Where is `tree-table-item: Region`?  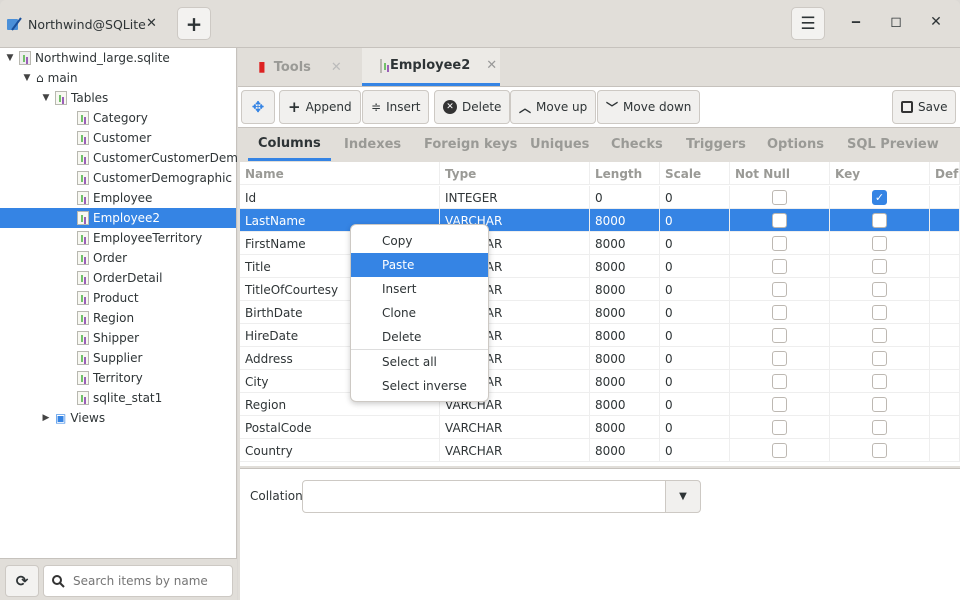
tree-table-item: Region is located at coordinates (105, 318).